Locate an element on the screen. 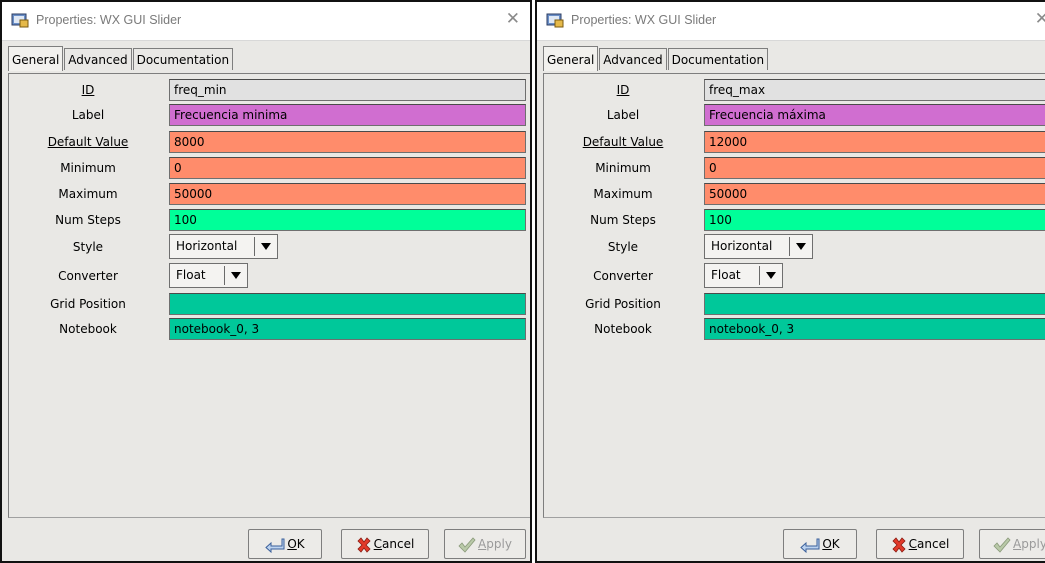 The image size is (1045, 563). cancel-label: Cancel is located at coordinates (394, 544).